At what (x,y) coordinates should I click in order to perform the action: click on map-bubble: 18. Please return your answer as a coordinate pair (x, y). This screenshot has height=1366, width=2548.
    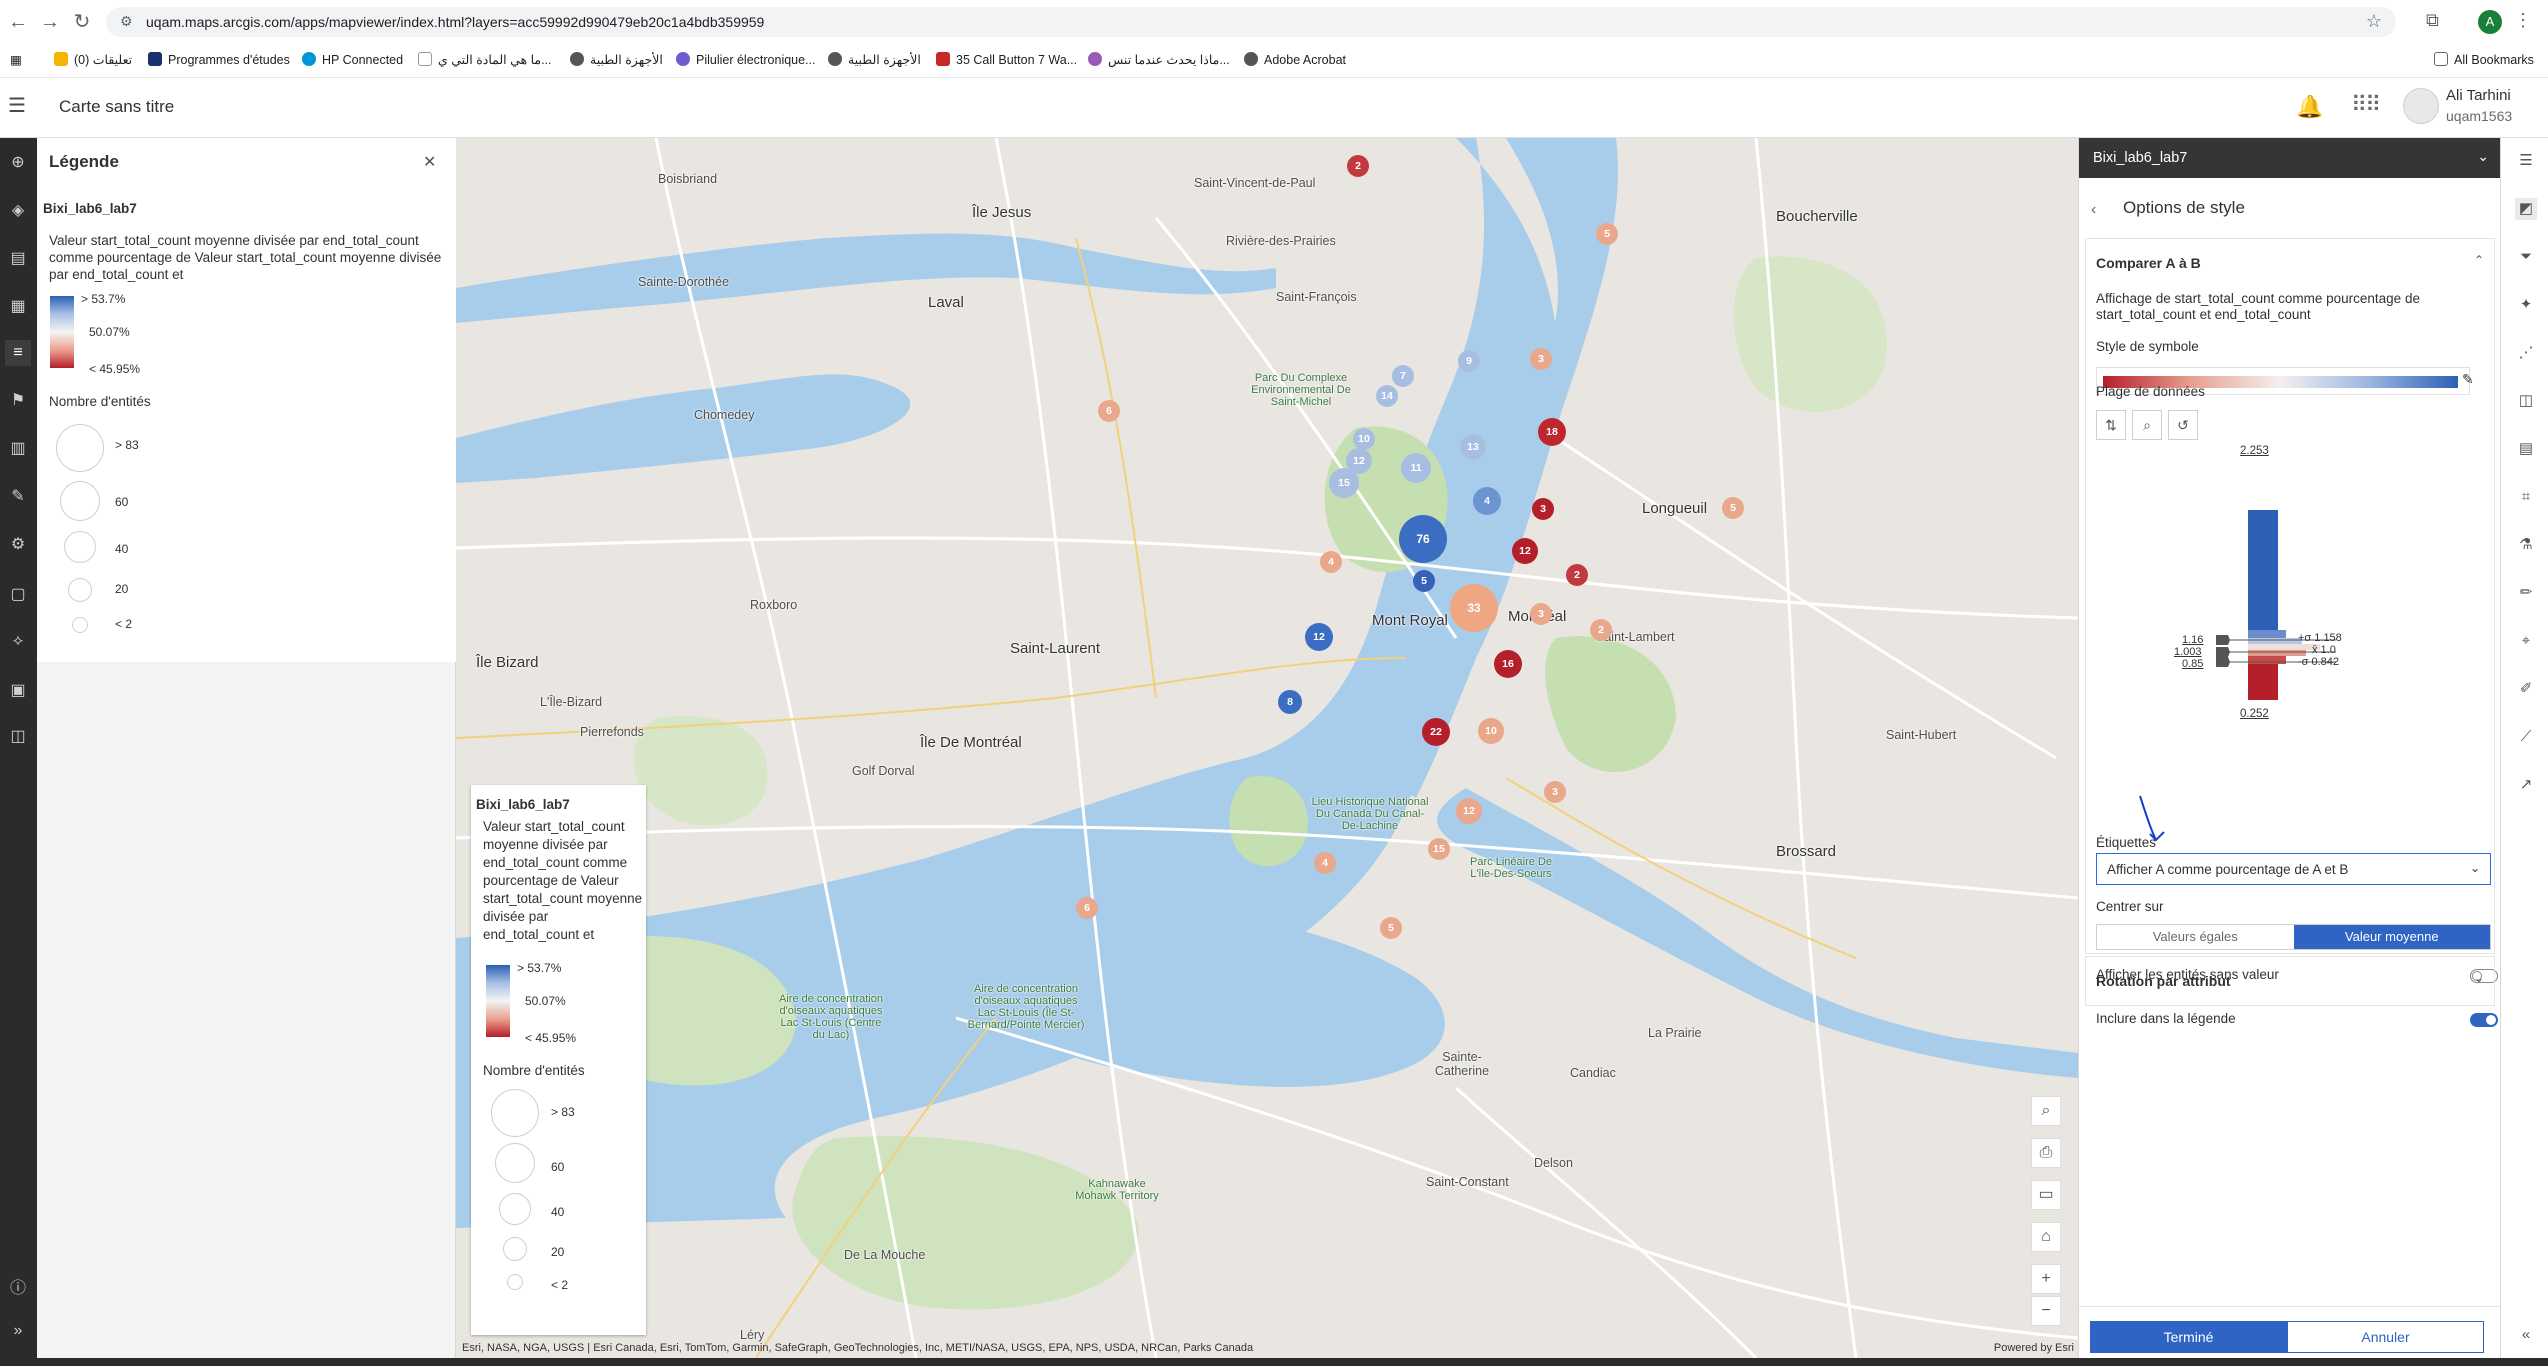
    Looking at the image, I should click on (1552, 432).